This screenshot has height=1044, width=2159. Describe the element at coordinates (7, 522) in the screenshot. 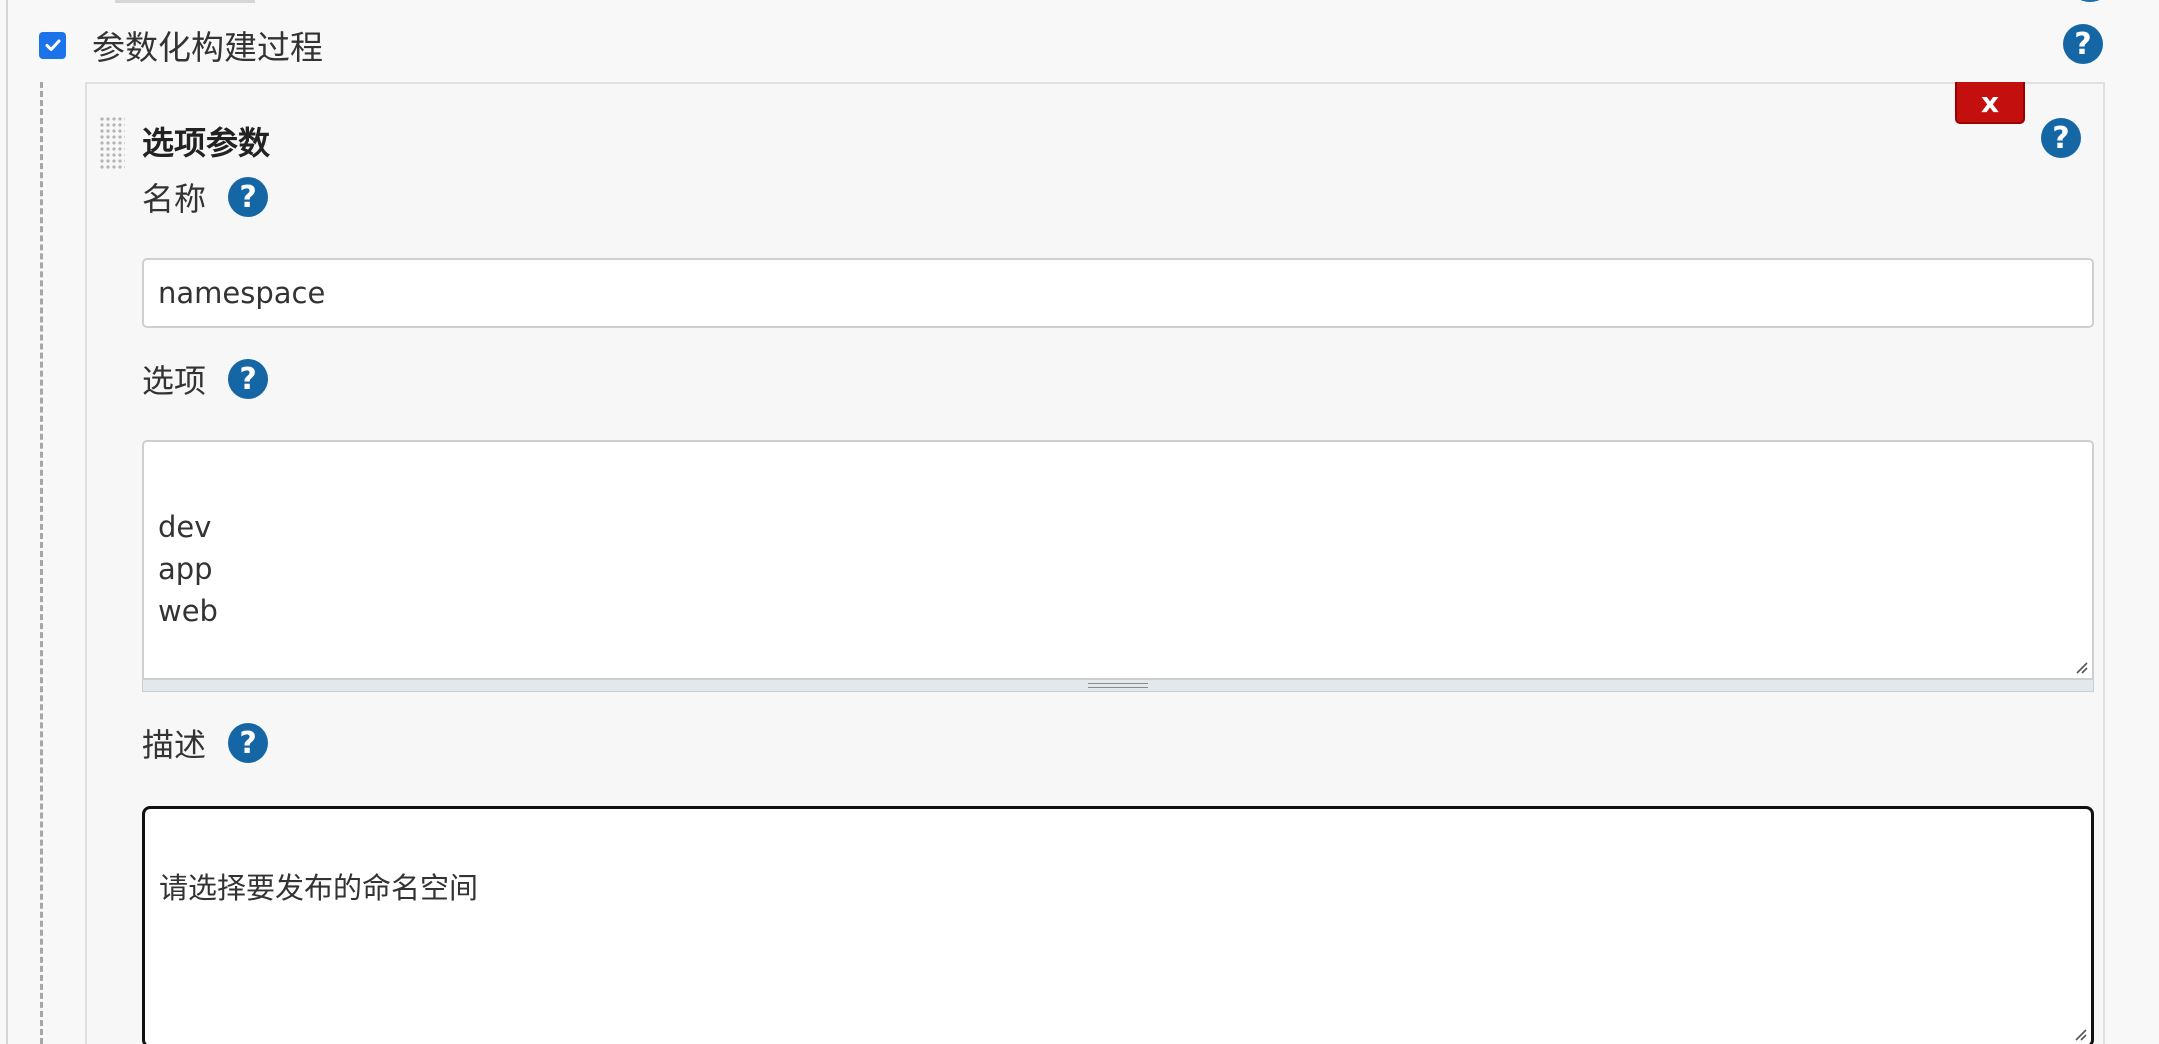

I see `section-border` at that location.